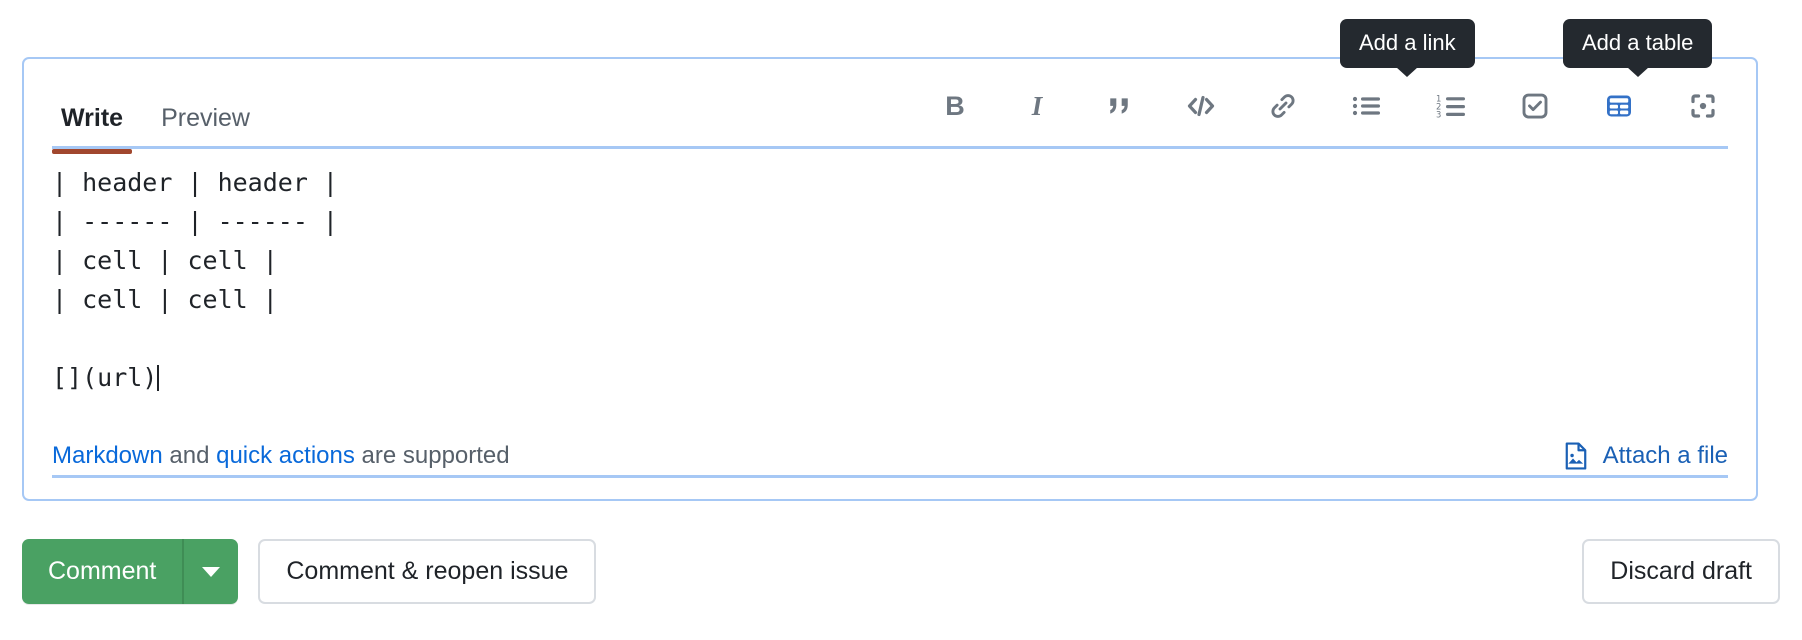 The height and width of the screenshot is (640, 1802). Describe the element at coordinates (158, 378) in the screenshot. I see `text-cursor` at that location.